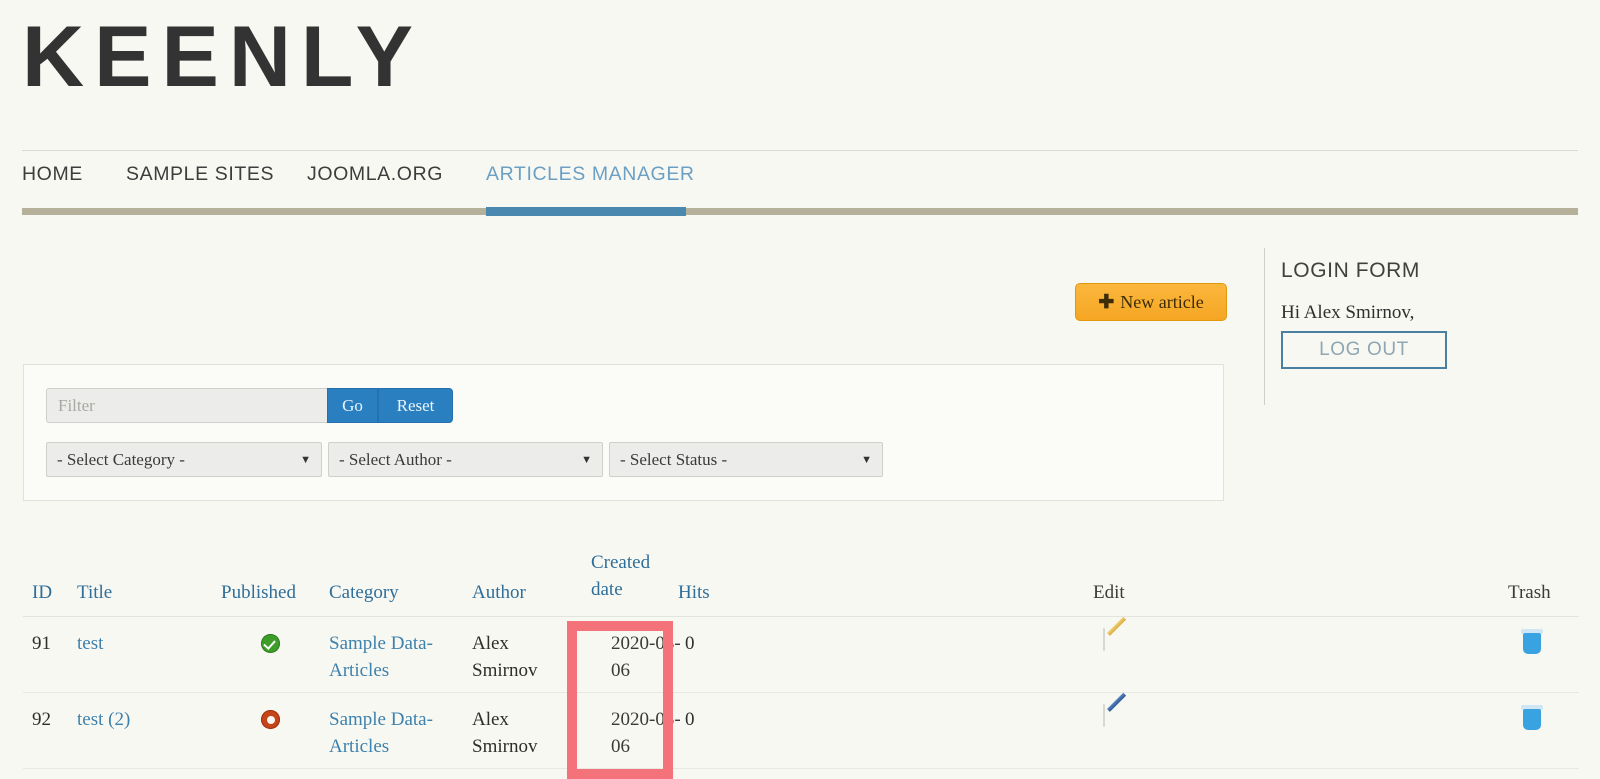  Describe the element at coordinates (415, 405) in the screenshot. I see `filter-reset-button: Reset` at that location.